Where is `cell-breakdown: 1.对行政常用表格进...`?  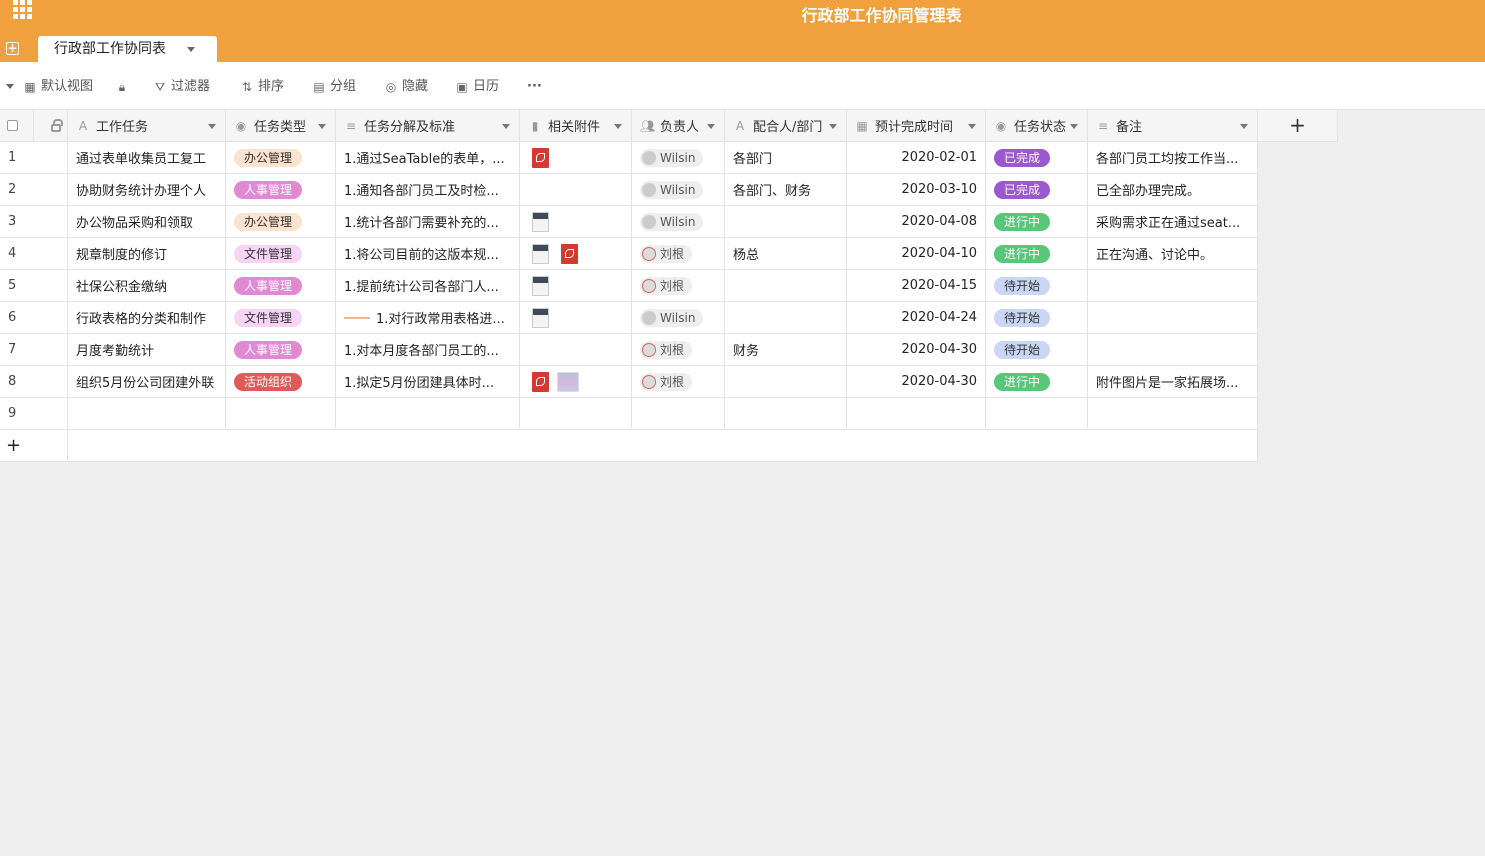
cell-breakdown: 1.对行政常用表格进... is located at coordinates (428, 318).